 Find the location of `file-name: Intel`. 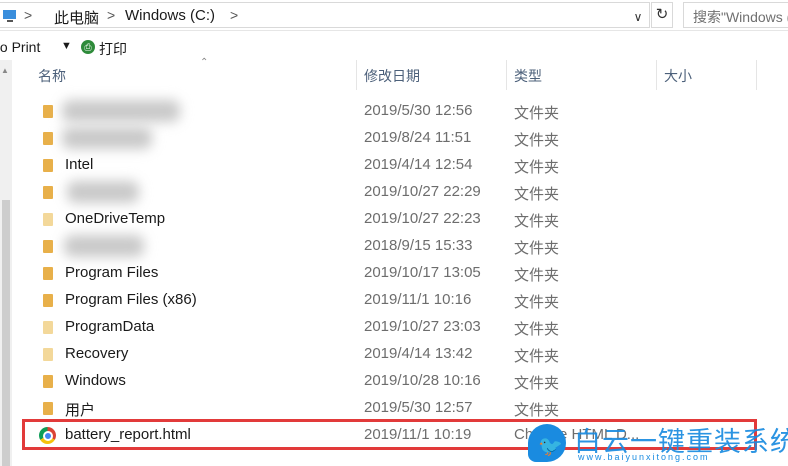

file-name: Intel is located at coordinates (79, 164).